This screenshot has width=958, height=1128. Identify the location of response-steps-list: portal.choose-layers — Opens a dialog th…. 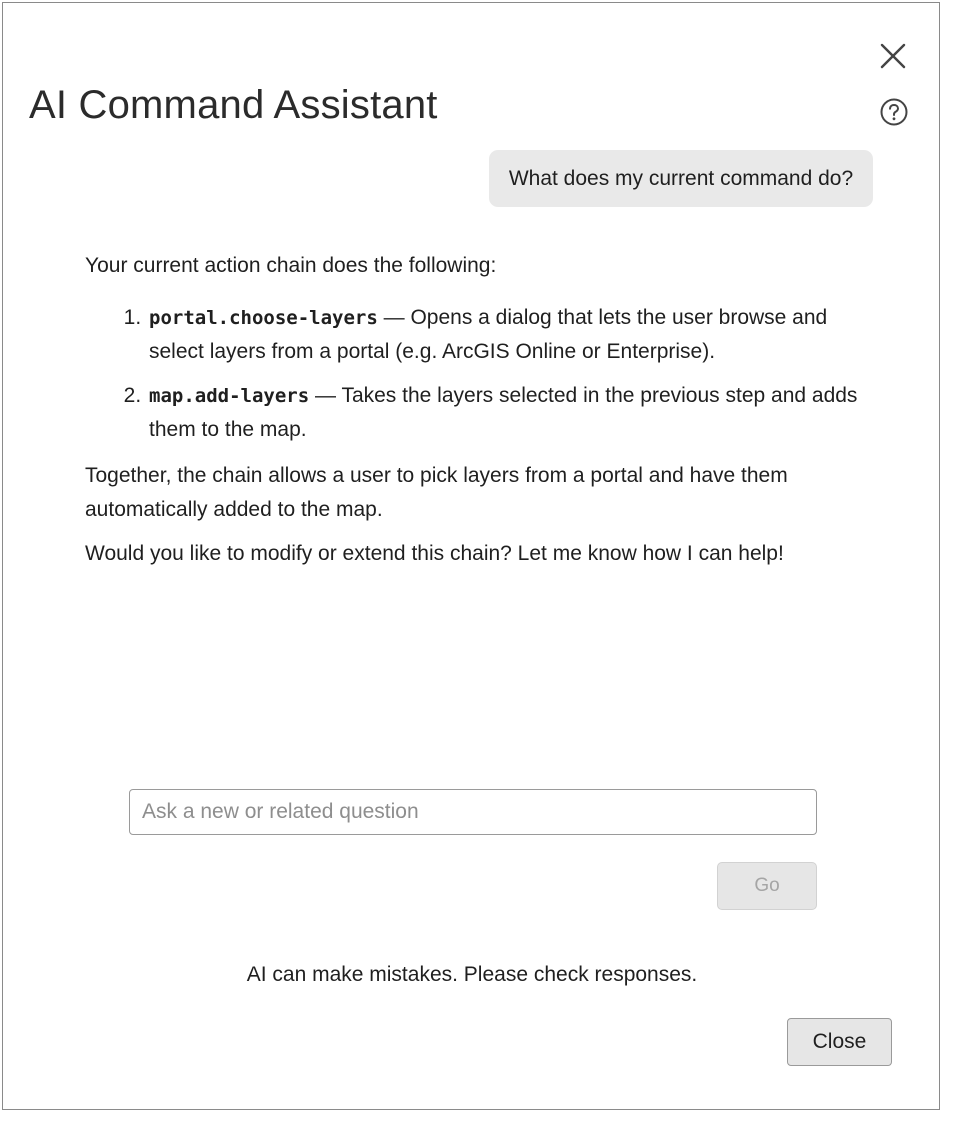
(480, 374).